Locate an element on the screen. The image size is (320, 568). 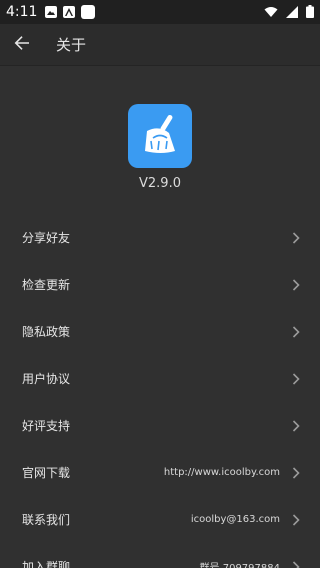
status-right is located at coordinates (289, 12).